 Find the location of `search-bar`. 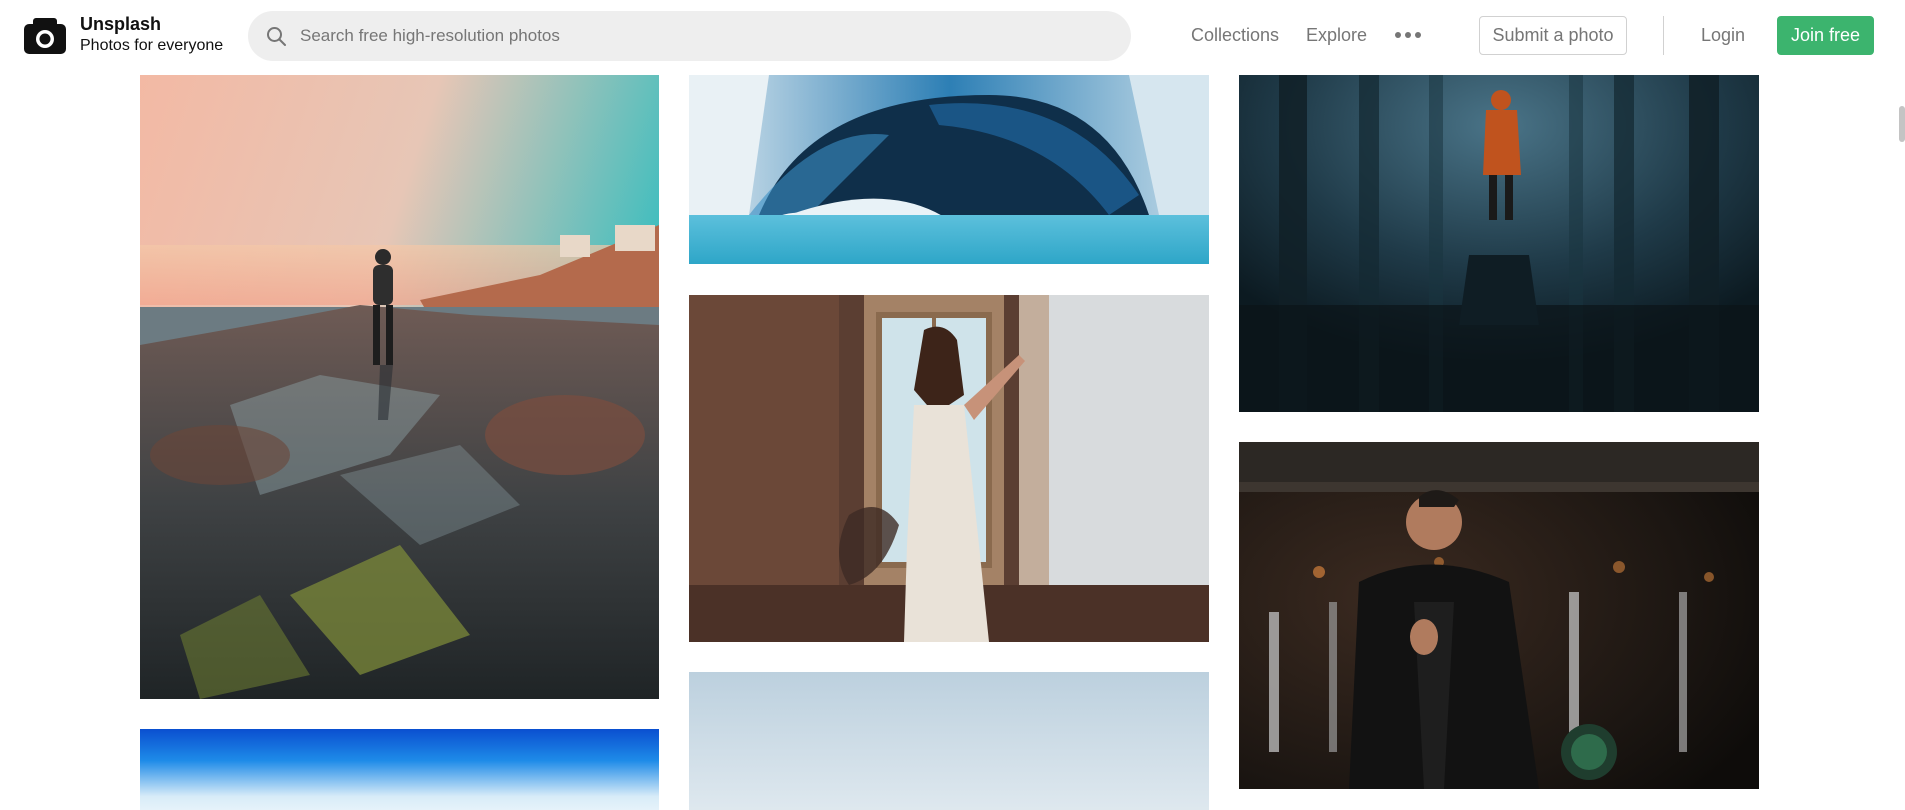

search-bar is located at coordinates (689, 36).